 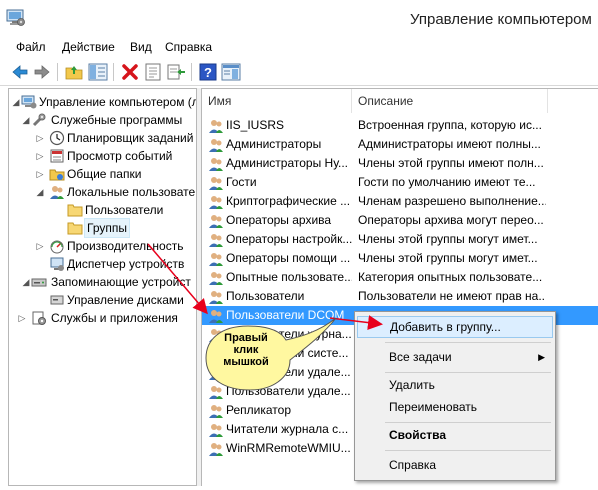 I want to click on tools-icon, so click(x=39, y=120).